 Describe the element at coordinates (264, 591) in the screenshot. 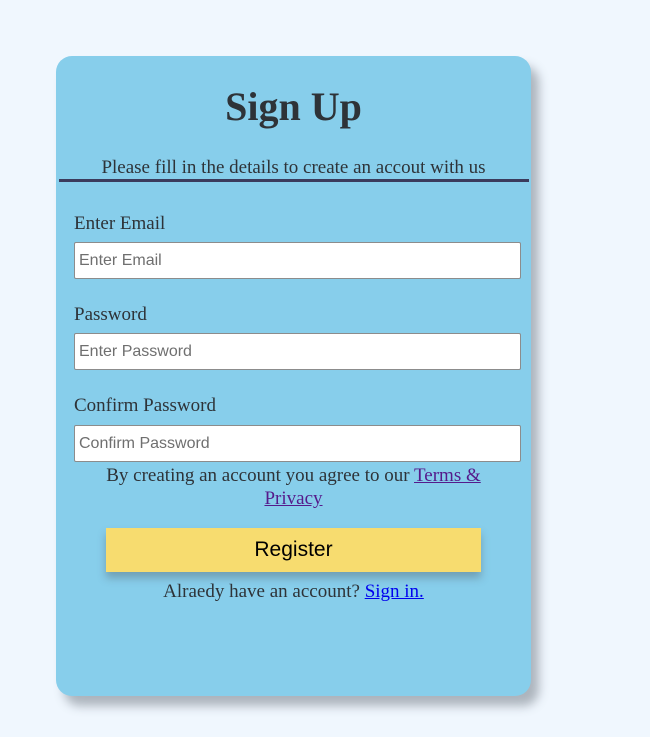

I see `signin-text: Alraedy have an account?` at that location.